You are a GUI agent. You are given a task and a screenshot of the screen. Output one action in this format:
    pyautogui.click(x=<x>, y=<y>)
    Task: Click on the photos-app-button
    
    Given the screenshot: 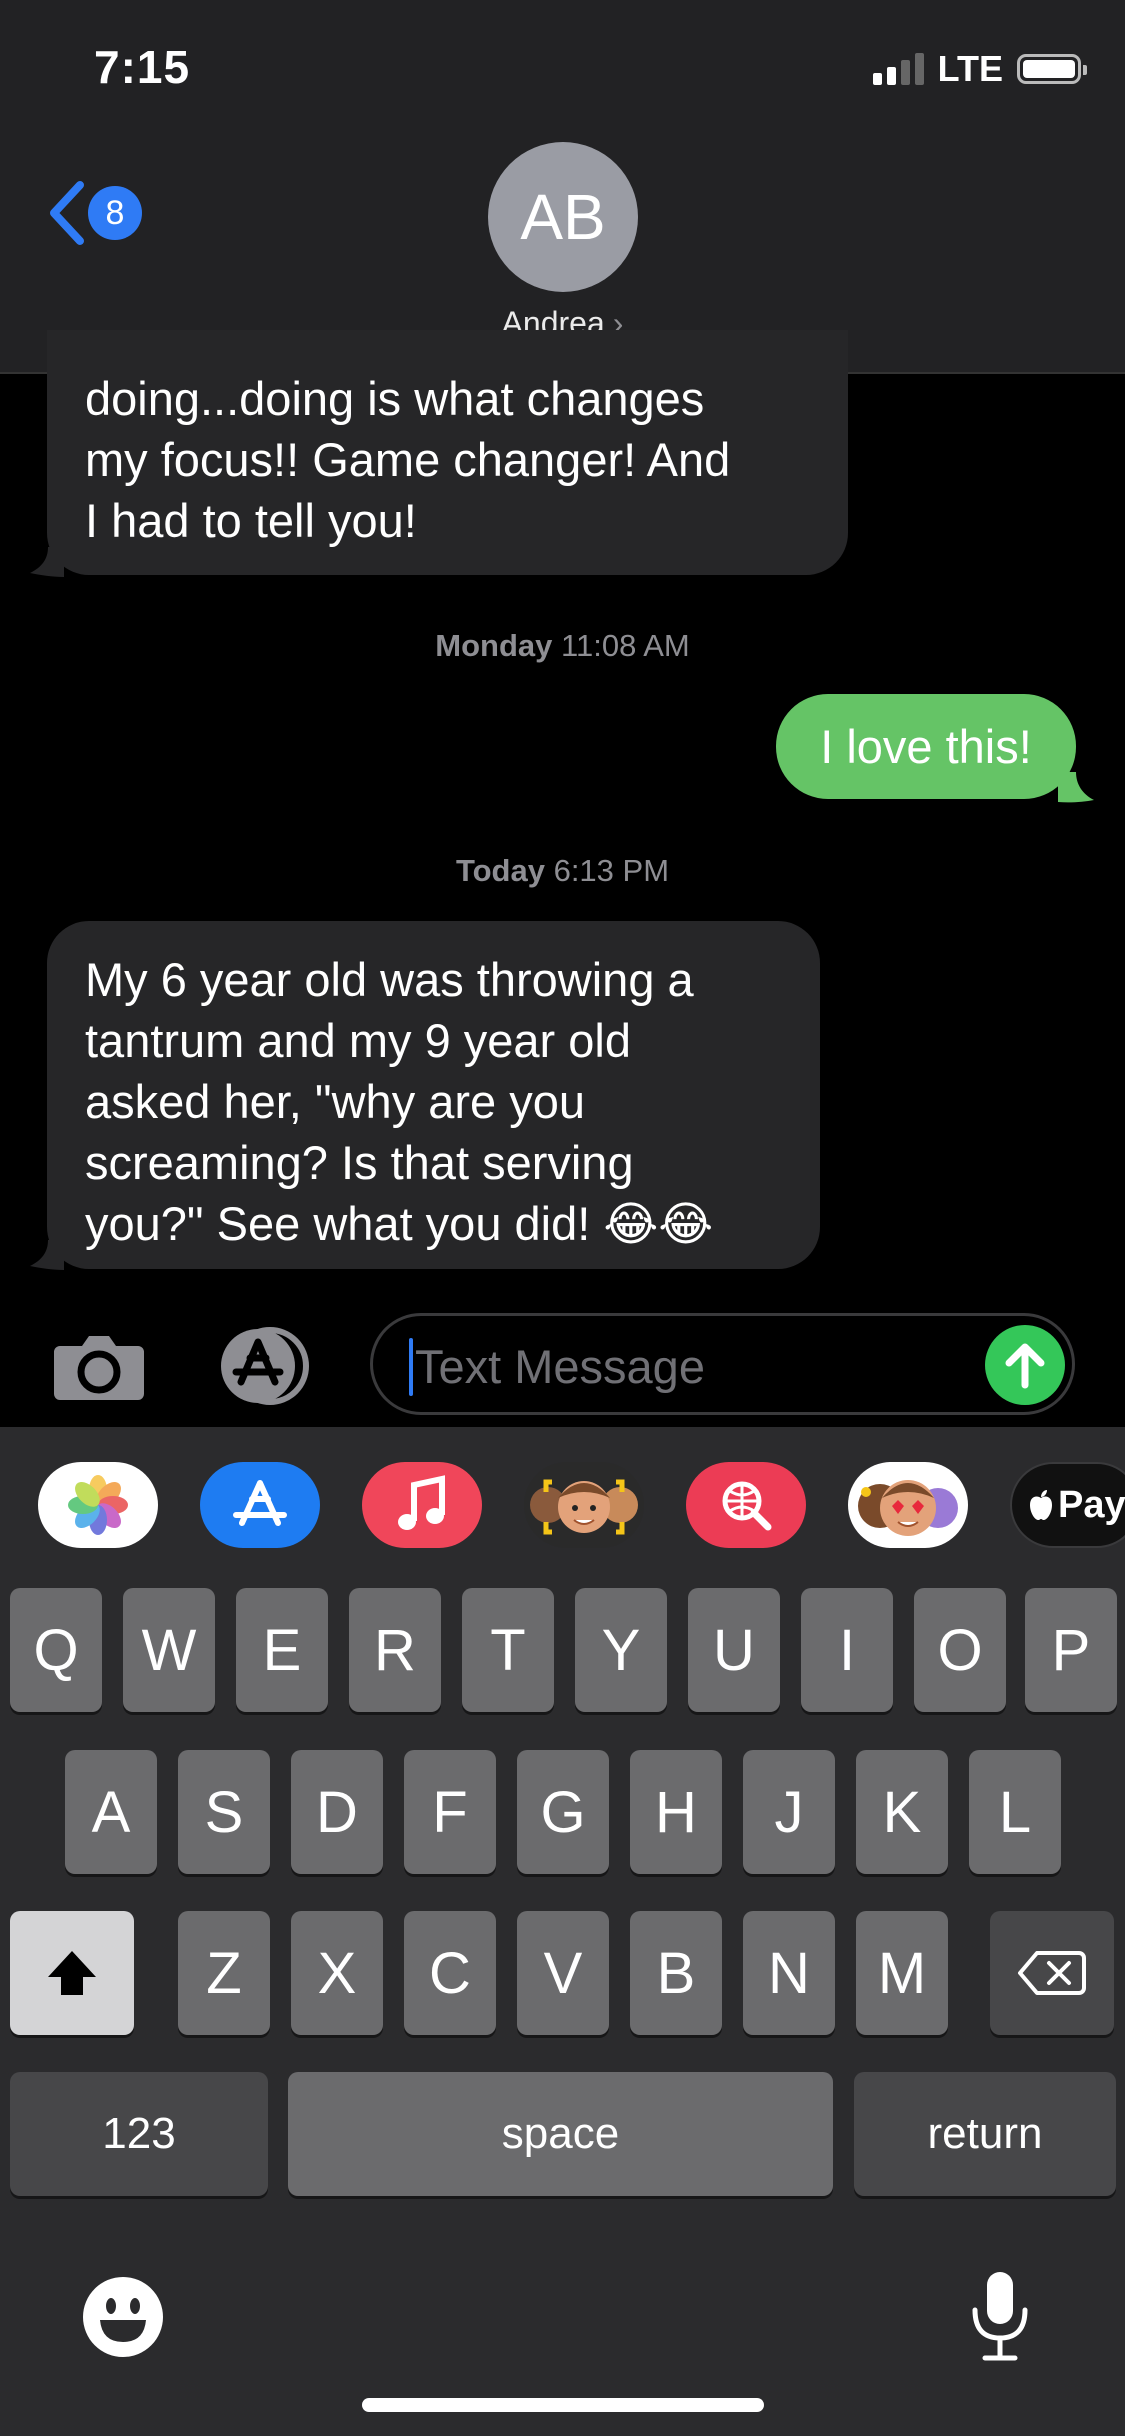 What is the action you would take?
    pyautogui.click(x=98, y=1505)
    